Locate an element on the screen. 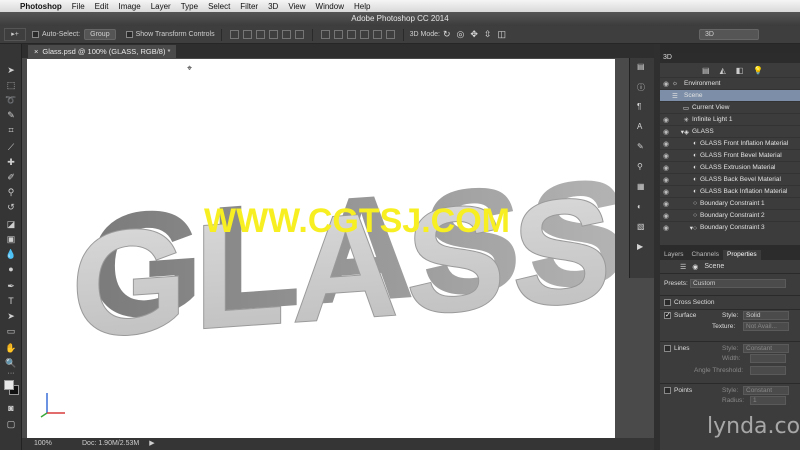 The height and width of the screenshot is (450, 800). tree-row-current-view: ▭ Current View is located at coordinates (730, 107).